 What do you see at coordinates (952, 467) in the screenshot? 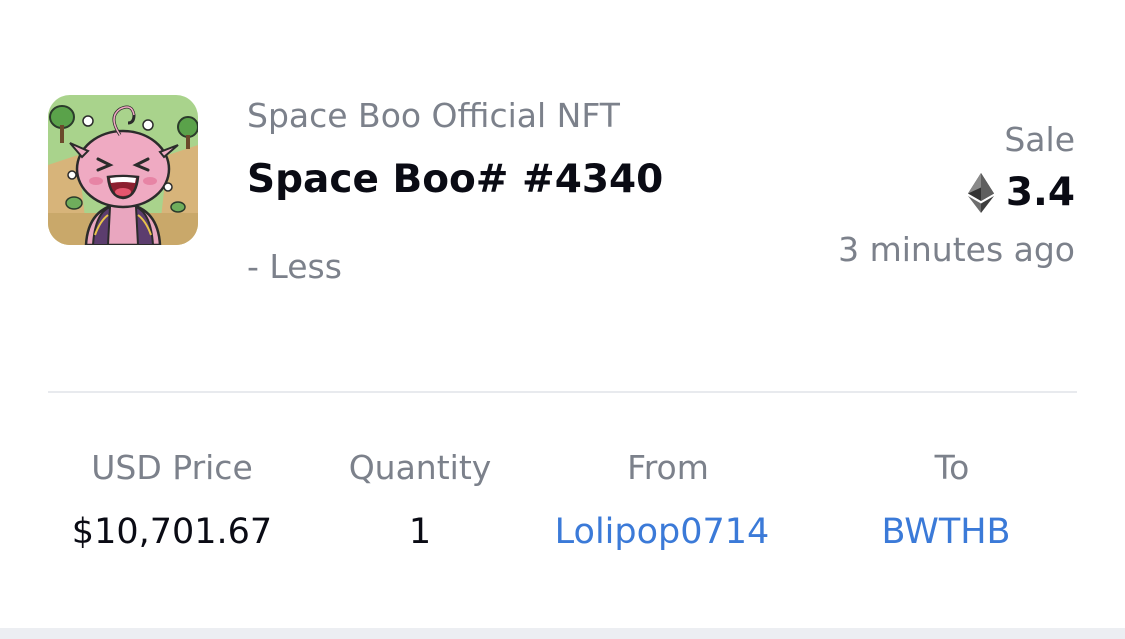
I see `to-header: To` at bounding box center [952, 467].